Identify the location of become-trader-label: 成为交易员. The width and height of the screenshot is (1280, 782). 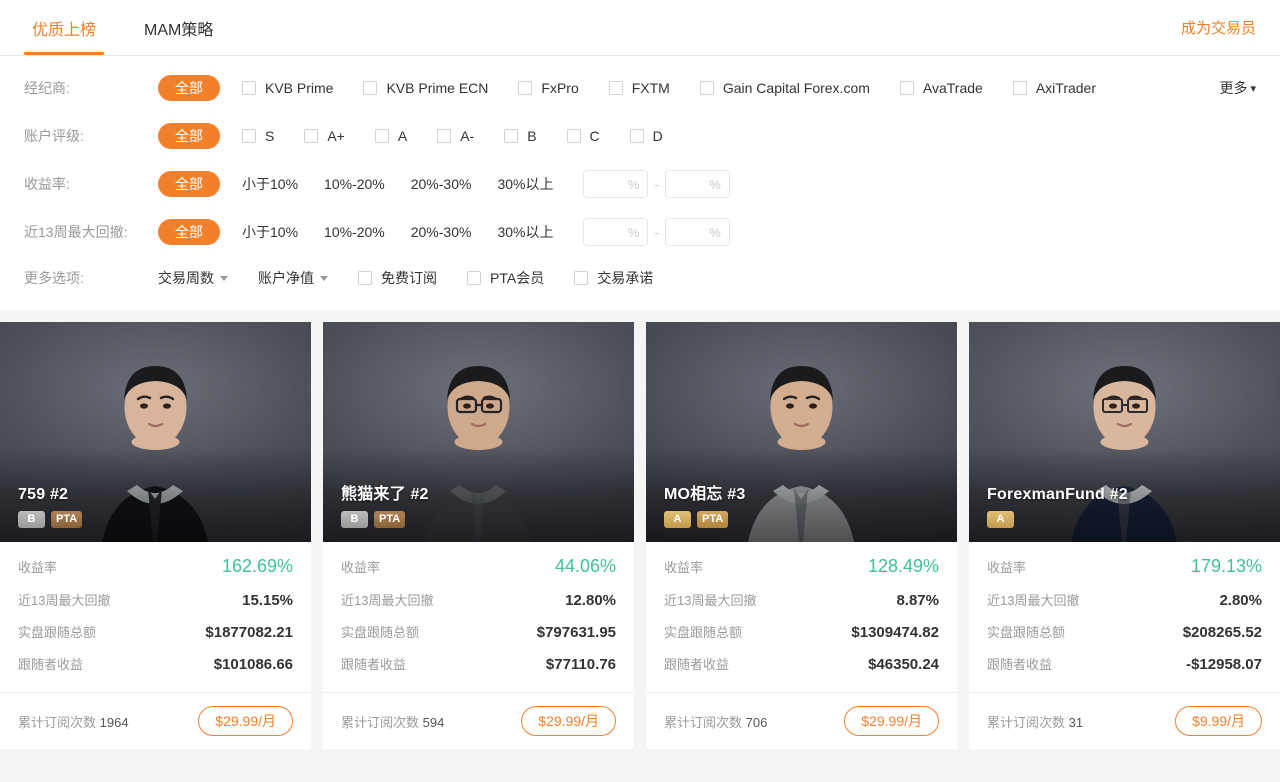
(1218, 28).